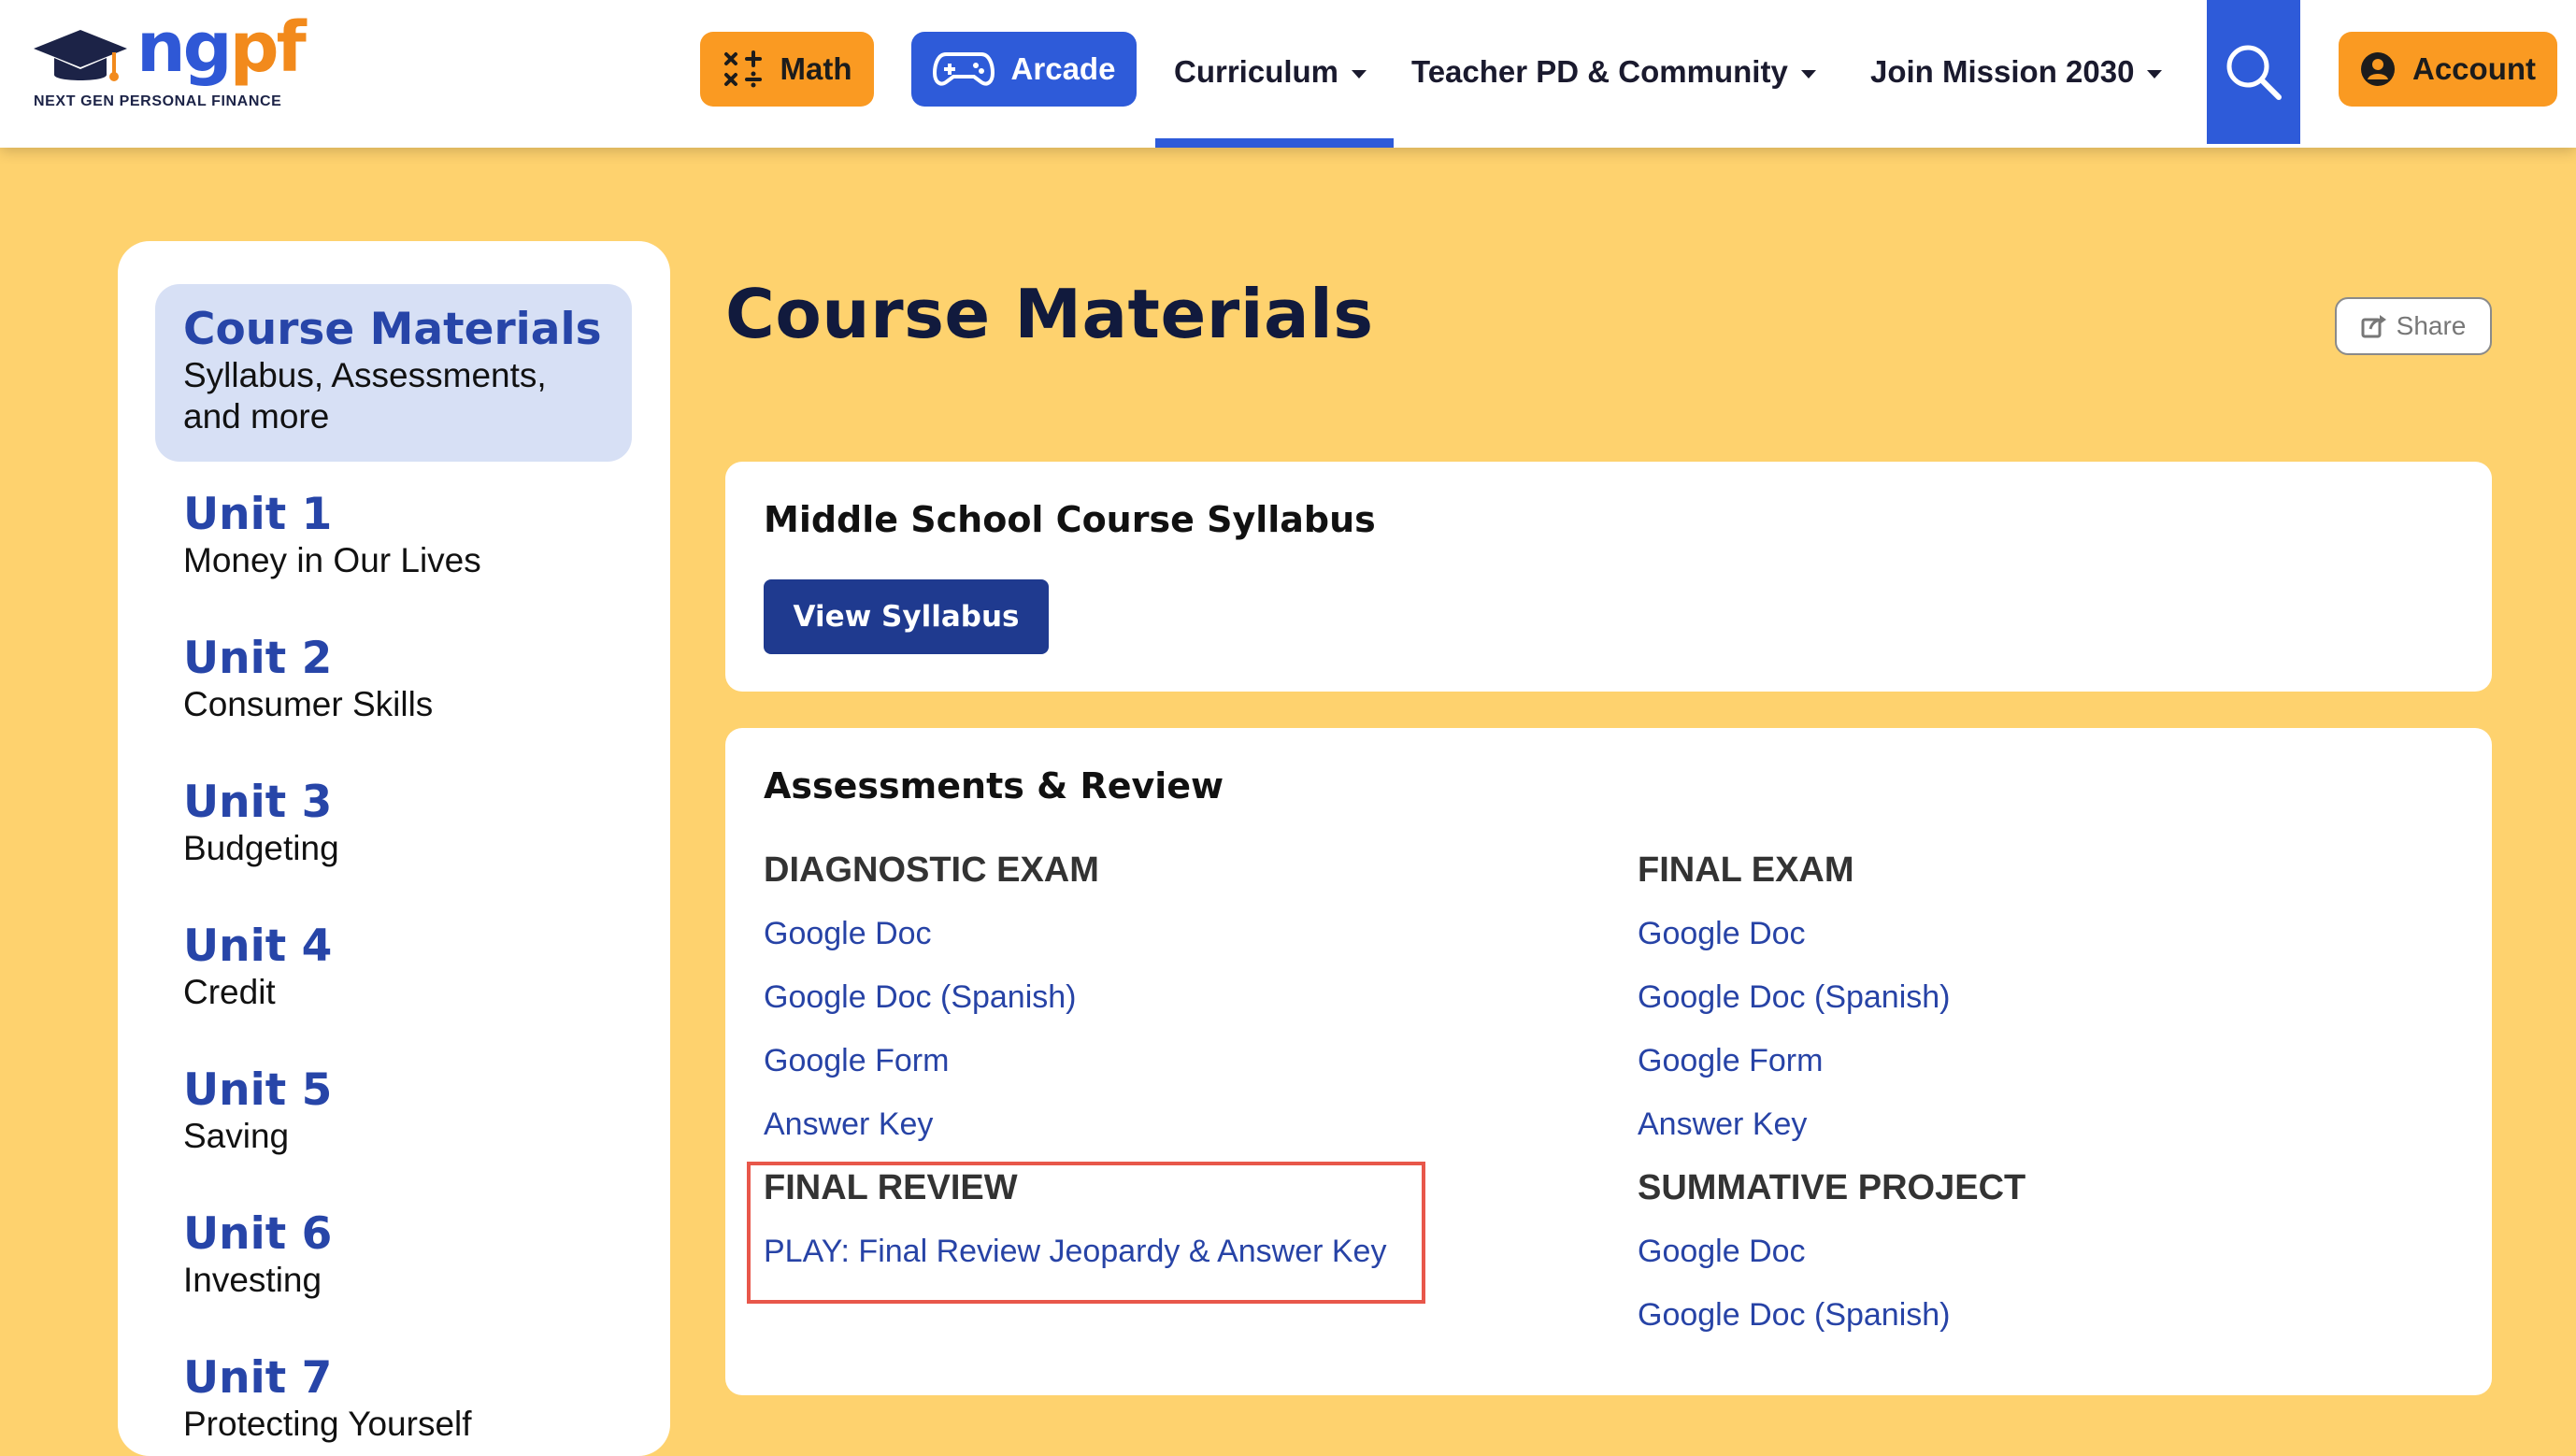 Image resolution: width=2576 pixels, height=1456 pixels. I want to click on sidebar-item-subtitle: Consumer Skills, so click(308, 704).